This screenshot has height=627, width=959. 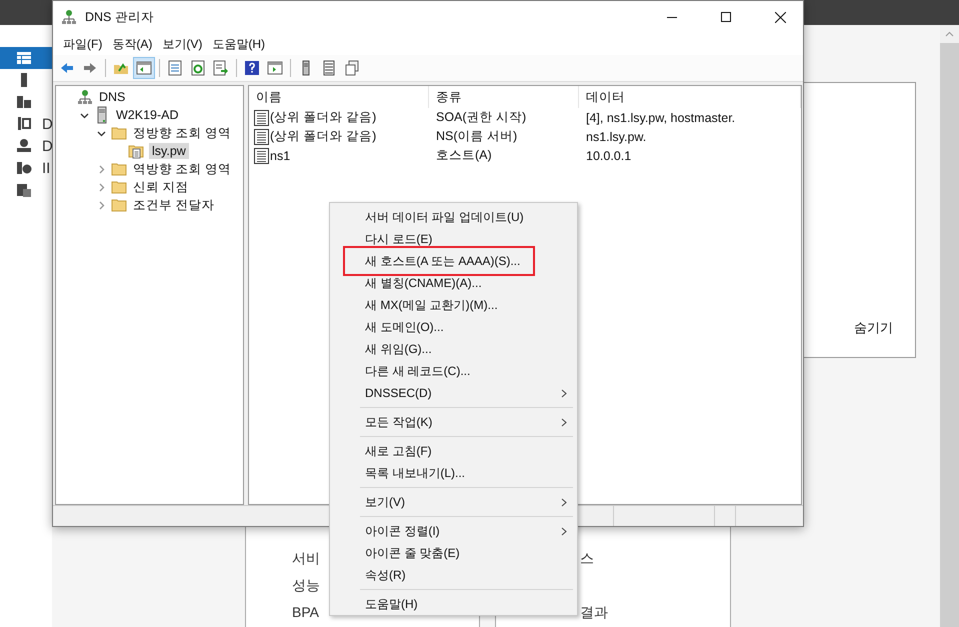 I want to click on tools-icon, so click(x=24, y=124).